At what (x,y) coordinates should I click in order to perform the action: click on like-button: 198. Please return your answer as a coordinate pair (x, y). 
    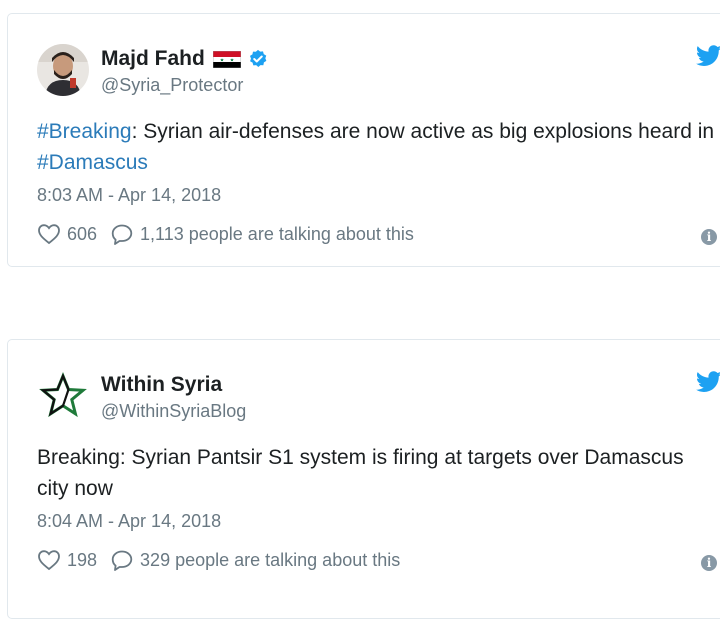
    Looking at the image, I should click on (67, 560).